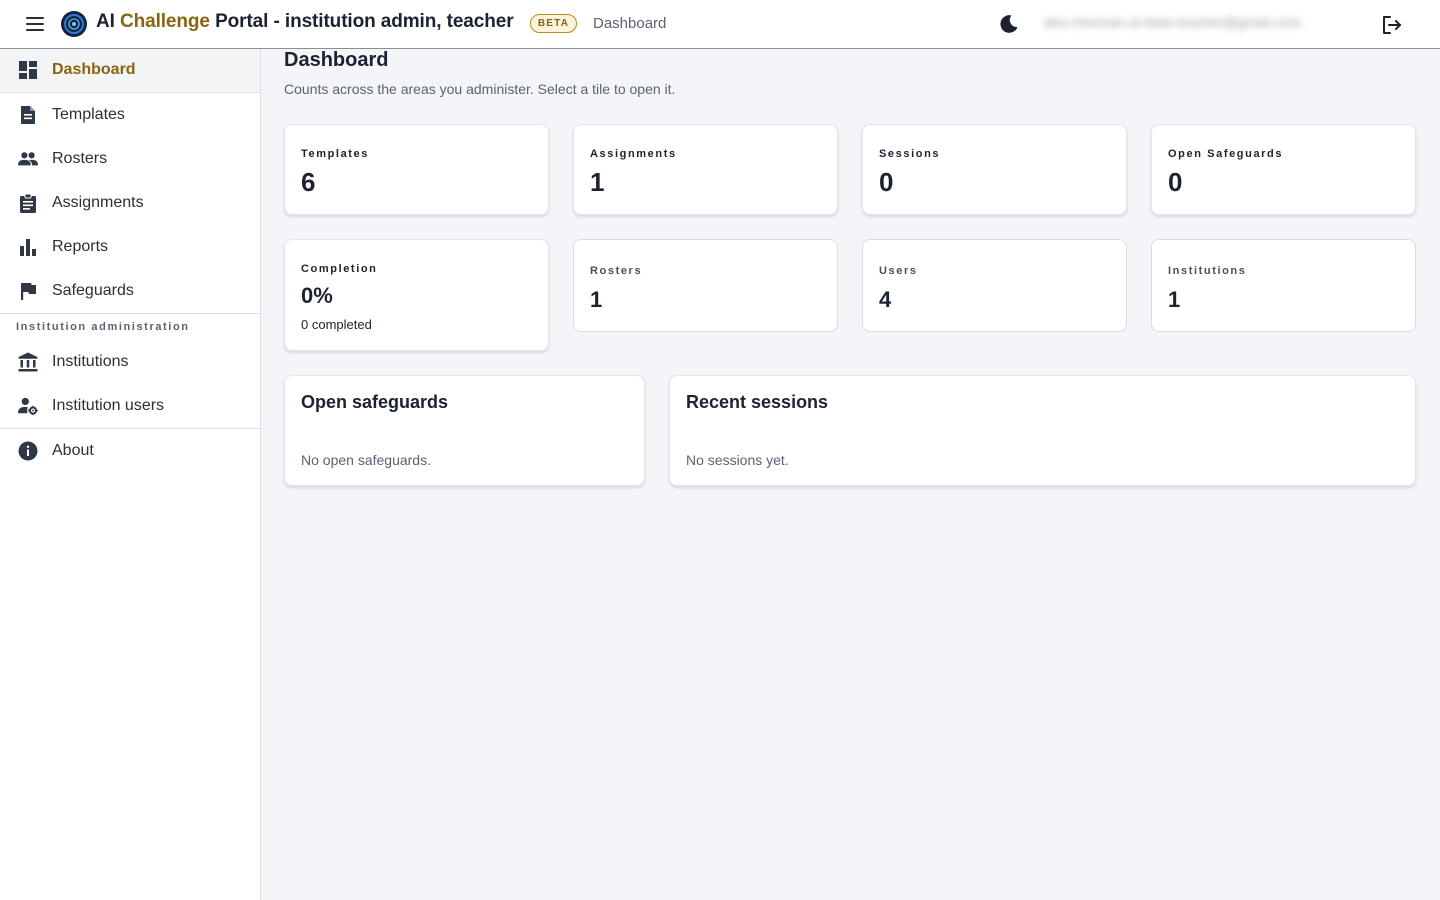 The height and width of the screenshot is (900, 1440). I want to click on user-email: alex.freeman.ai-beta-teacher@gmail.com, so click(1172, 22).